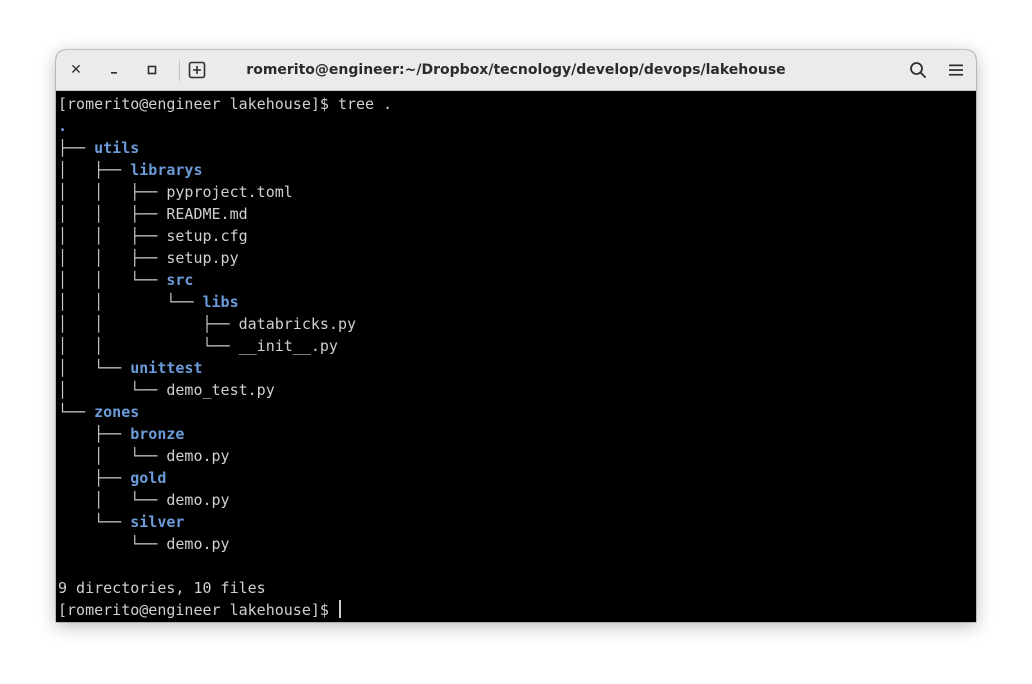 The image size is (1032, 684). Describe the element at coordinates (517, 522) in the screenshot. I see `tree-entry: └── silver` at that location.